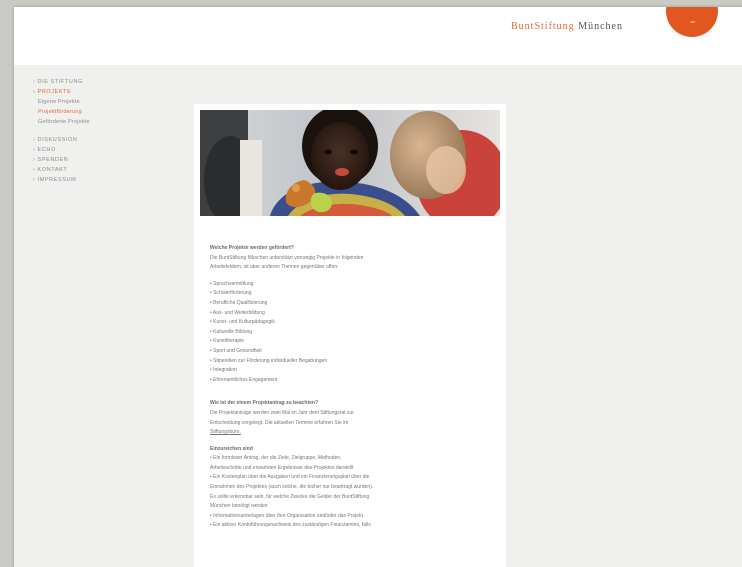 The height and width of the screenshot is (567, 742). I want to click on nav-item-echo: › ECHO, so click(61, 150).